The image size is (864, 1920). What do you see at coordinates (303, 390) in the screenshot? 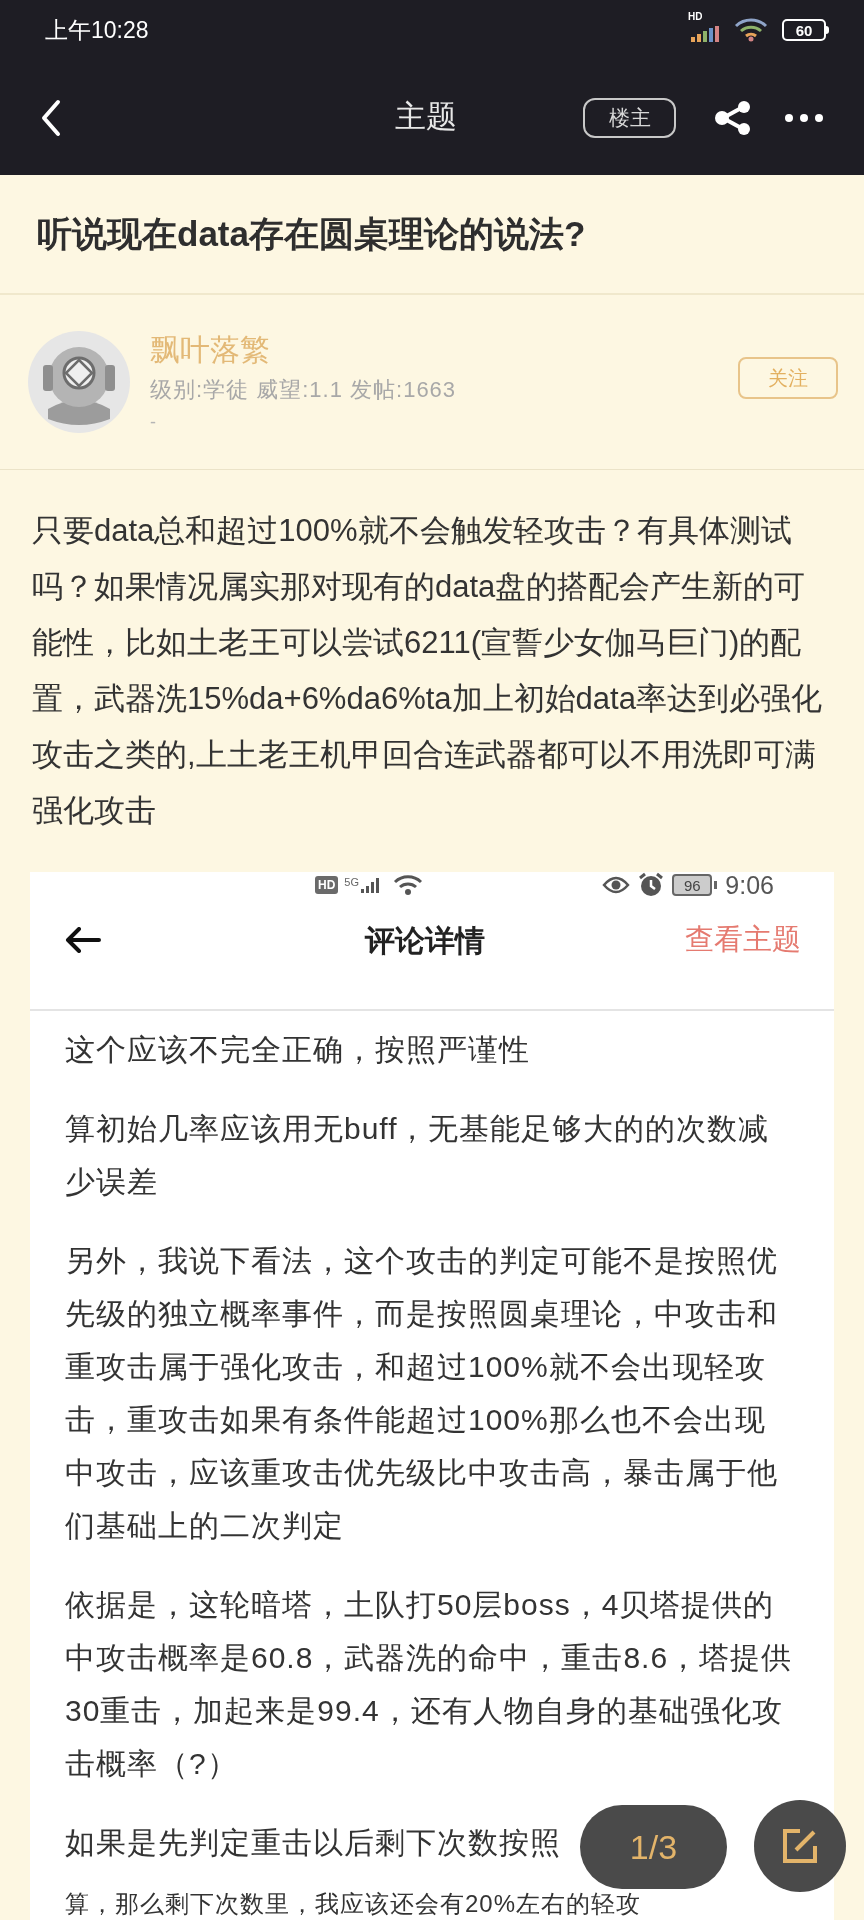
I see `author-stats: 级别:学徒 威望:1.1 发帖:1663` at bounding box center [303, 390].